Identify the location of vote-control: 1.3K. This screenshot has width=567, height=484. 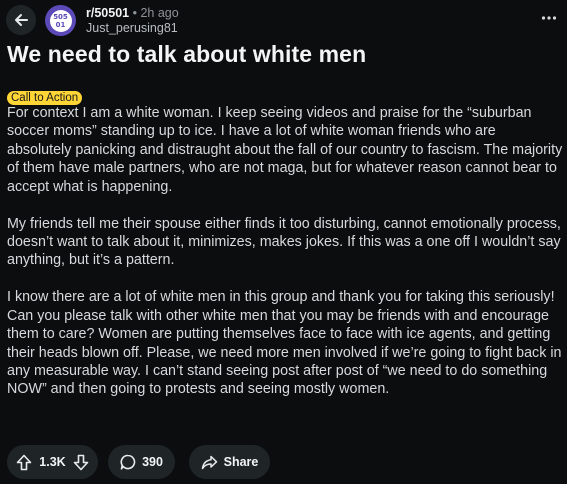
(52, 462).